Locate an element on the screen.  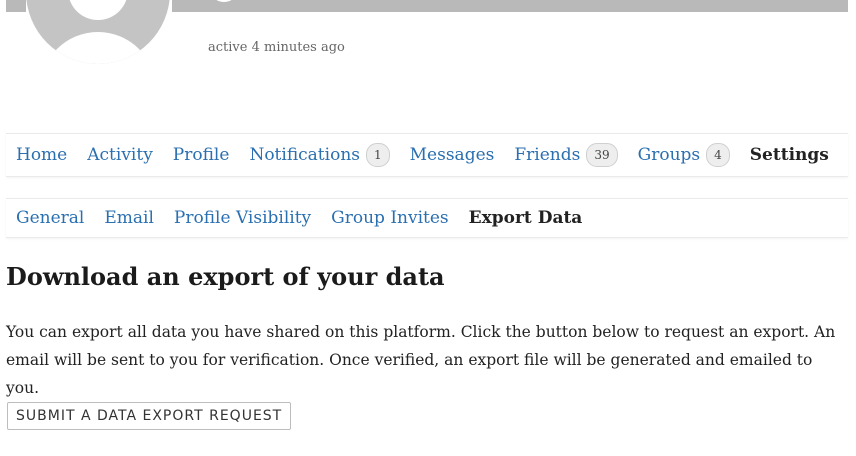
cover-image is located at coordinates (510, 6).